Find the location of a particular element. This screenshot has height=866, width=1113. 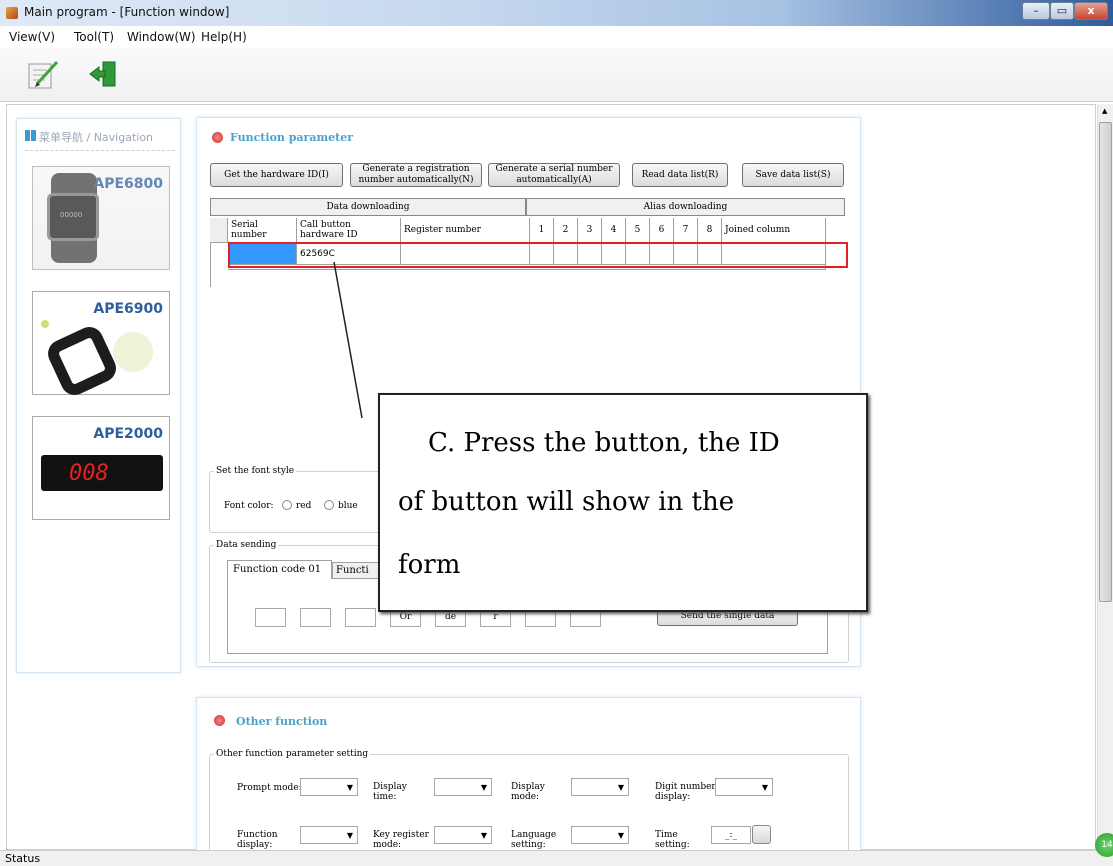

callout-line-2: of button will show in the is located at coordinates (566, 502).